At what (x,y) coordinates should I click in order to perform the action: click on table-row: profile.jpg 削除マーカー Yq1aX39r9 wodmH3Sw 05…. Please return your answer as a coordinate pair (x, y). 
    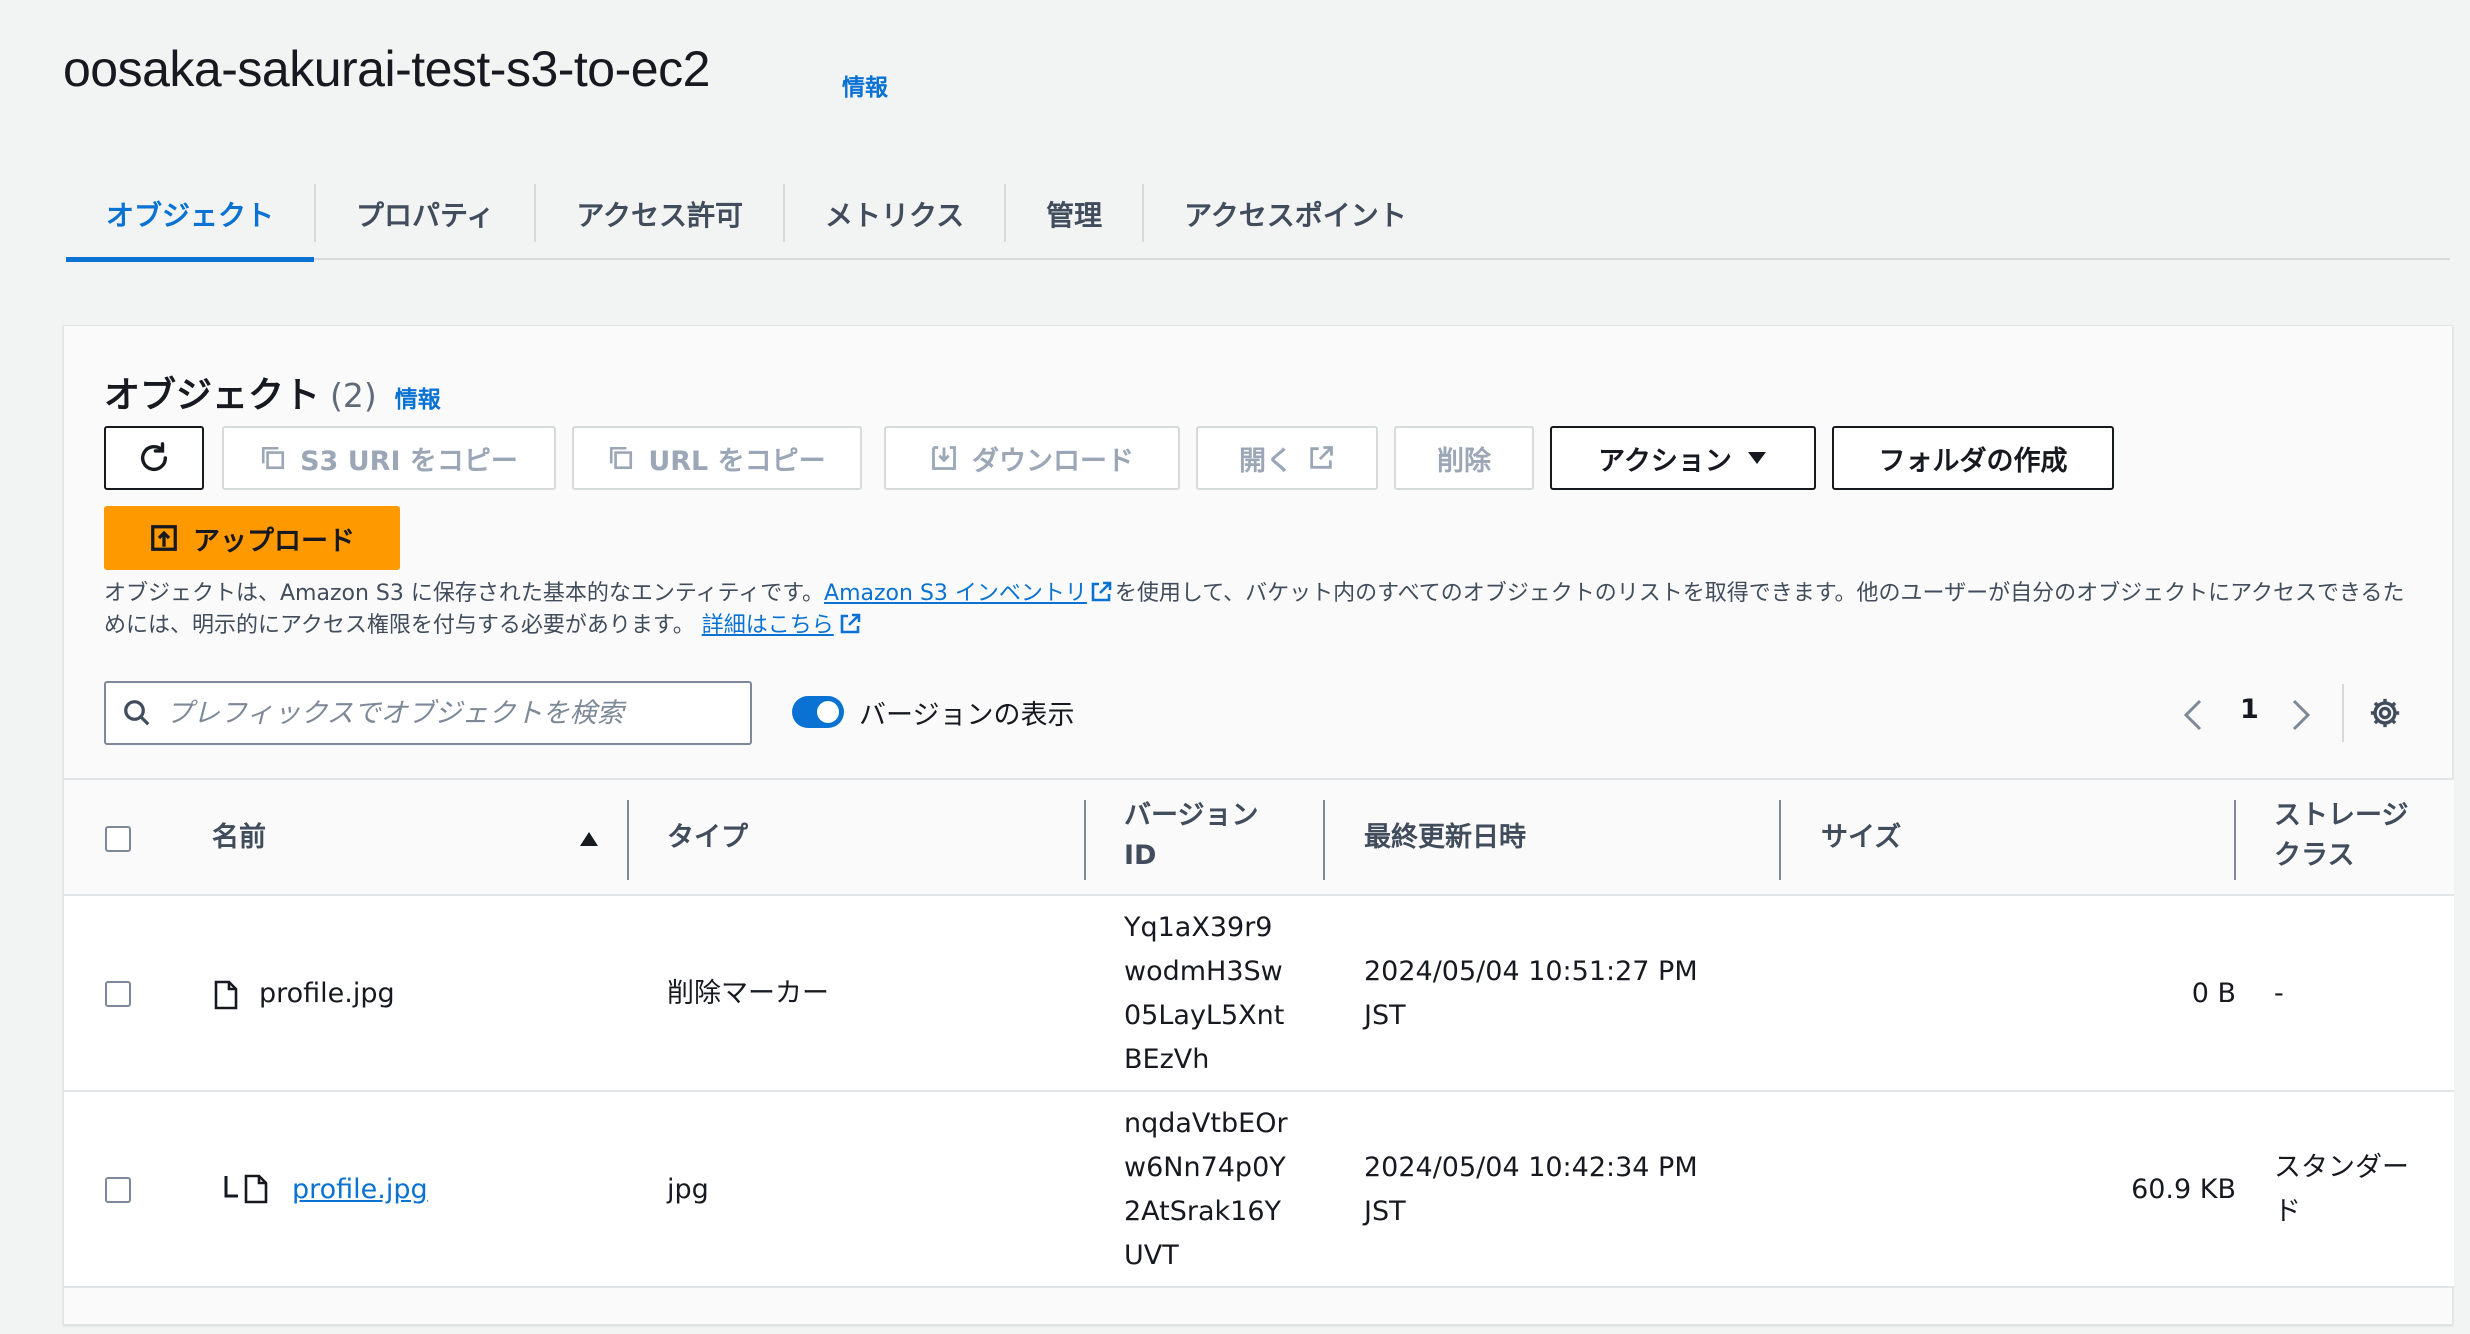
    Looking at the image, I should click on (1259, 994).